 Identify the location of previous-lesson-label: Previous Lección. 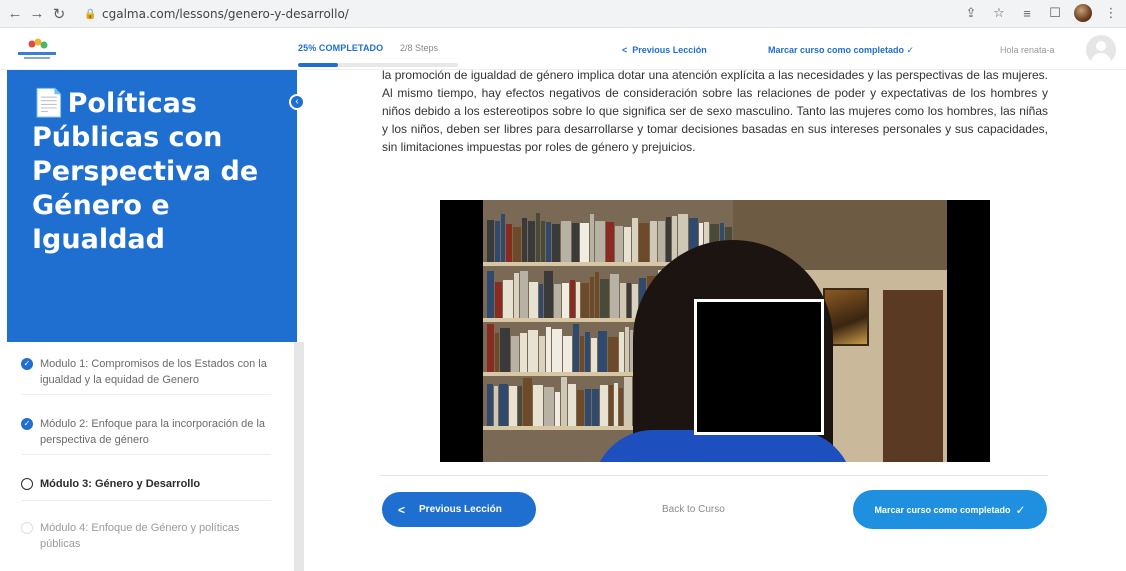
(460, 509).